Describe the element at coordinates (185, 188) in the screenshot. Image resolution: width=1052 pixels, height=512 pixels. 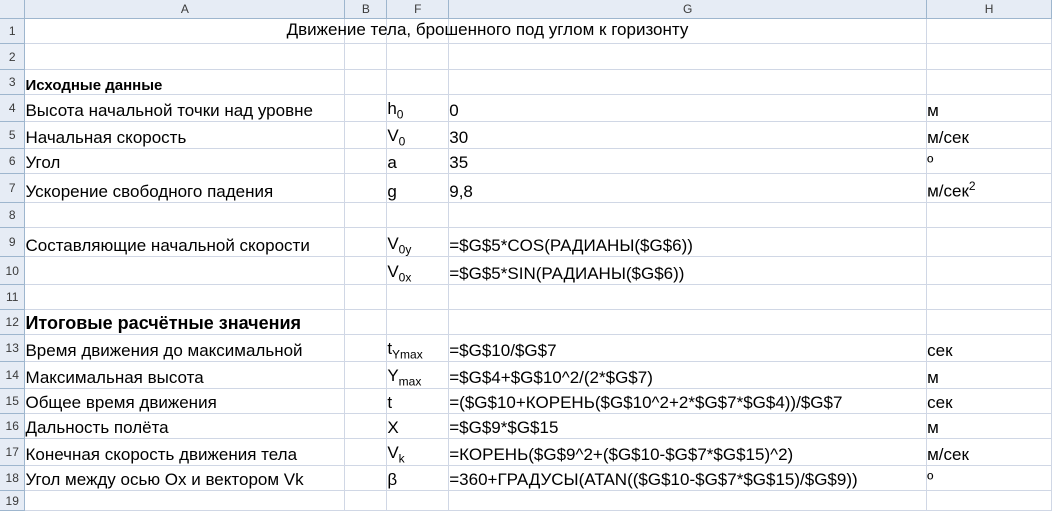
I see `input-label-cell: Ускорение свободного падения` at that location.